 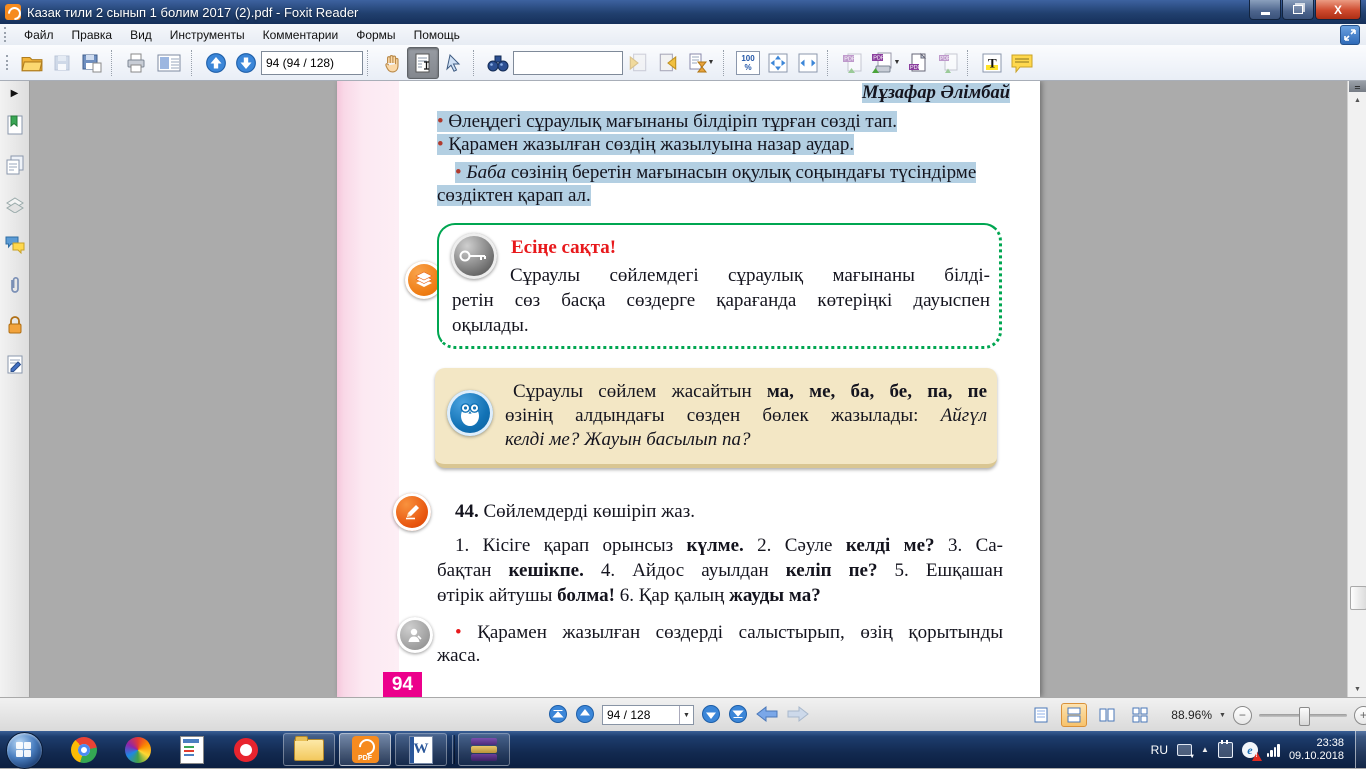 What do you see at coordinates (301, 35) in the screenshot?
I see `menu-comments: Комментарии` at bounding box center [301, 35].